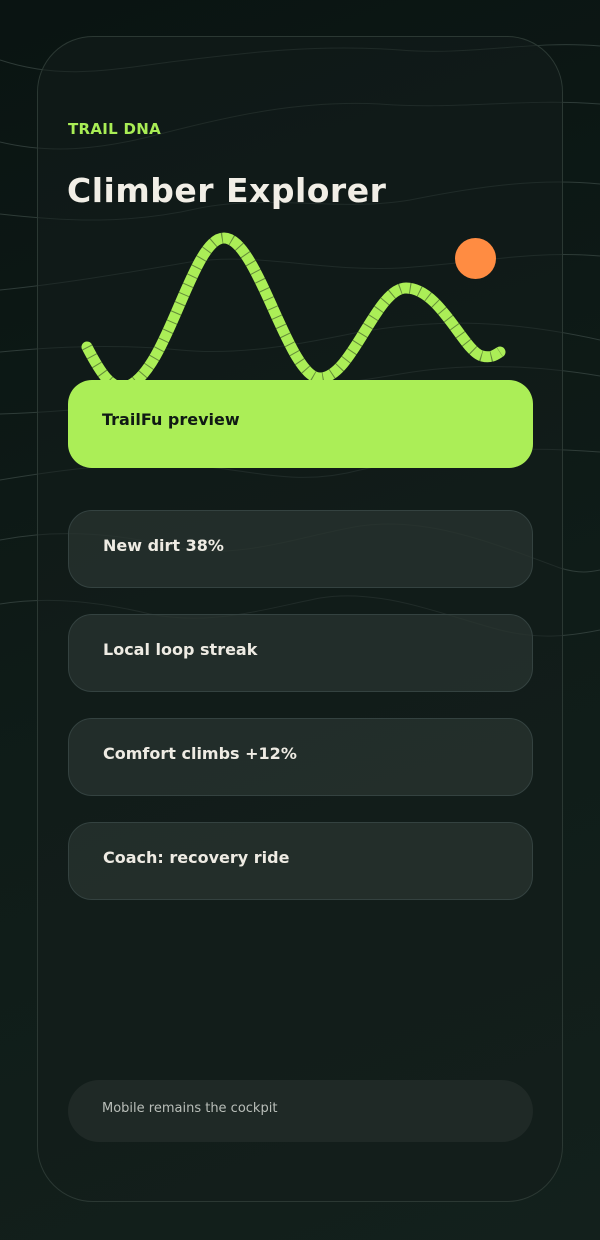  What do you see at coordinates (171, 419) in the screenshot?
I see `trailfu-preview-label: TrailFu preview` at bounding box center [171, 419].